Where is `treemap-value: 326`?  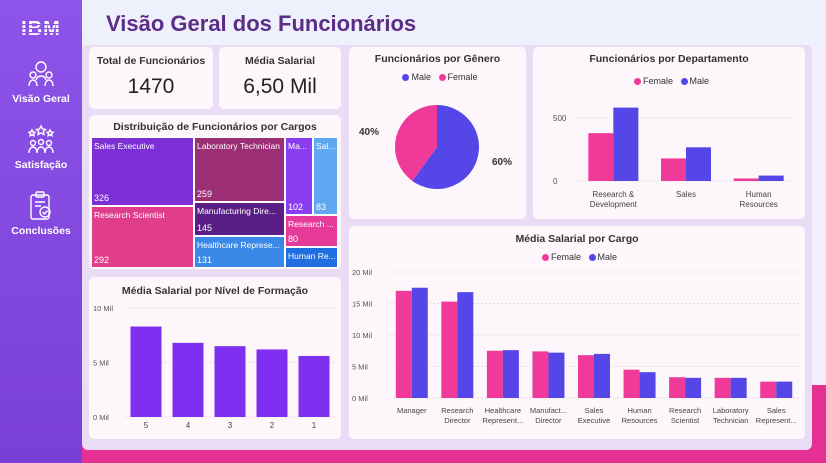
treemap-value: 326 is located at coordinates (102, 198).